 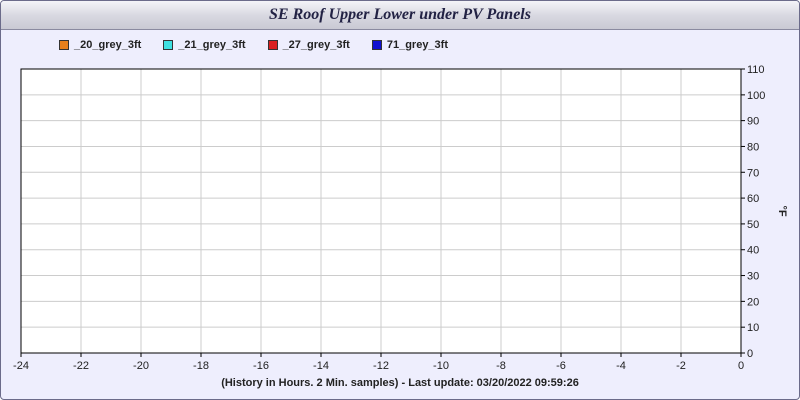 I want to click on x-tick-label: -24, so click(x=21, y=366).